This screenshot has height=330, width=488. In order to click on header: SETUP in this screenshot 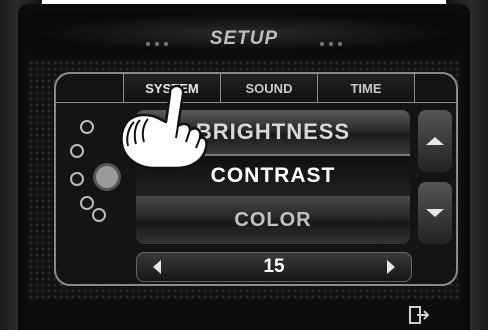, I will do `click(244, 33)`.